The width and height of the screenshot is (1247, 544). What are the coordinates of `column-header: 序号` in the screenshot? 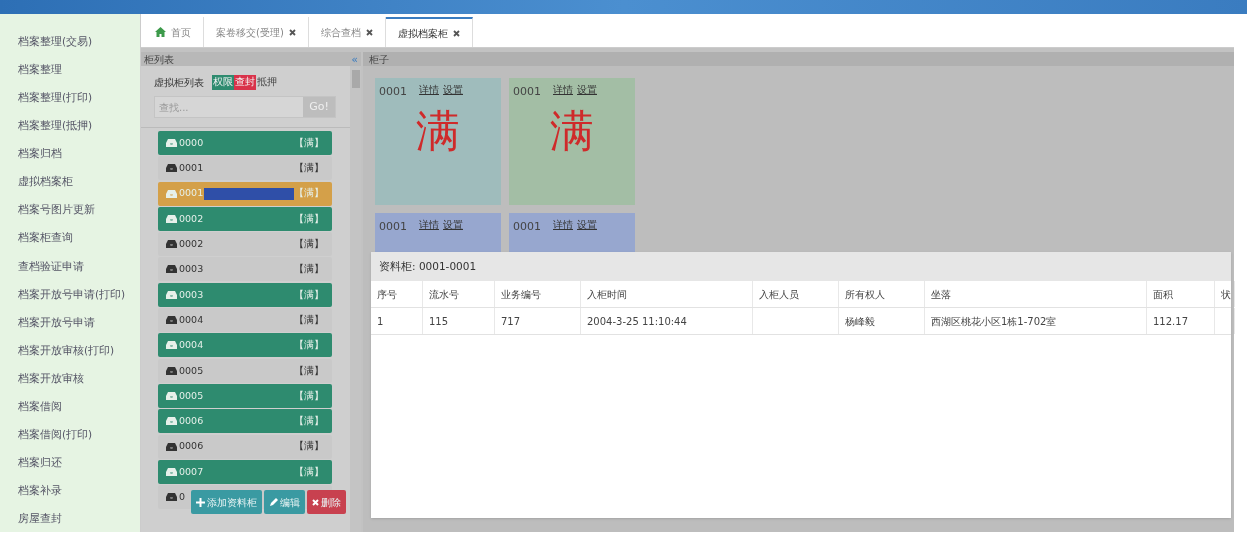 It's located at (397, 294).